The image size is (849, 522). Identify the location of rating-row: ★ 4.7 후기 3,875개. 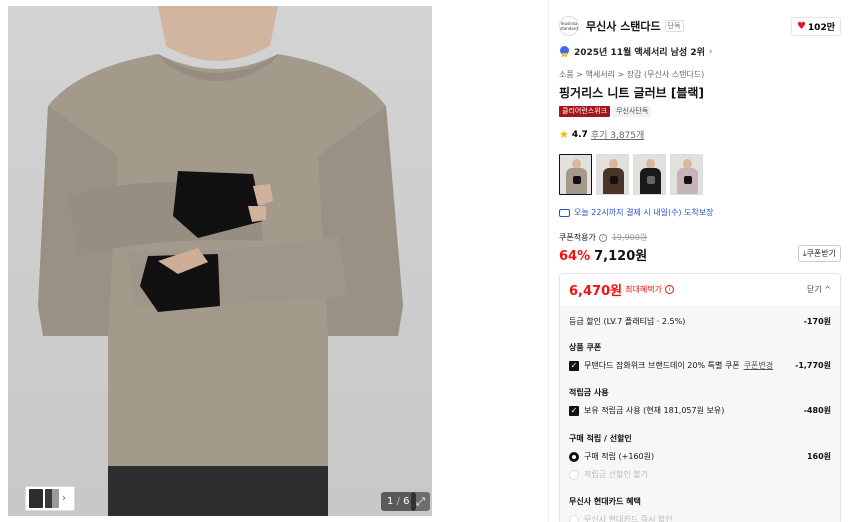
(601, 134).